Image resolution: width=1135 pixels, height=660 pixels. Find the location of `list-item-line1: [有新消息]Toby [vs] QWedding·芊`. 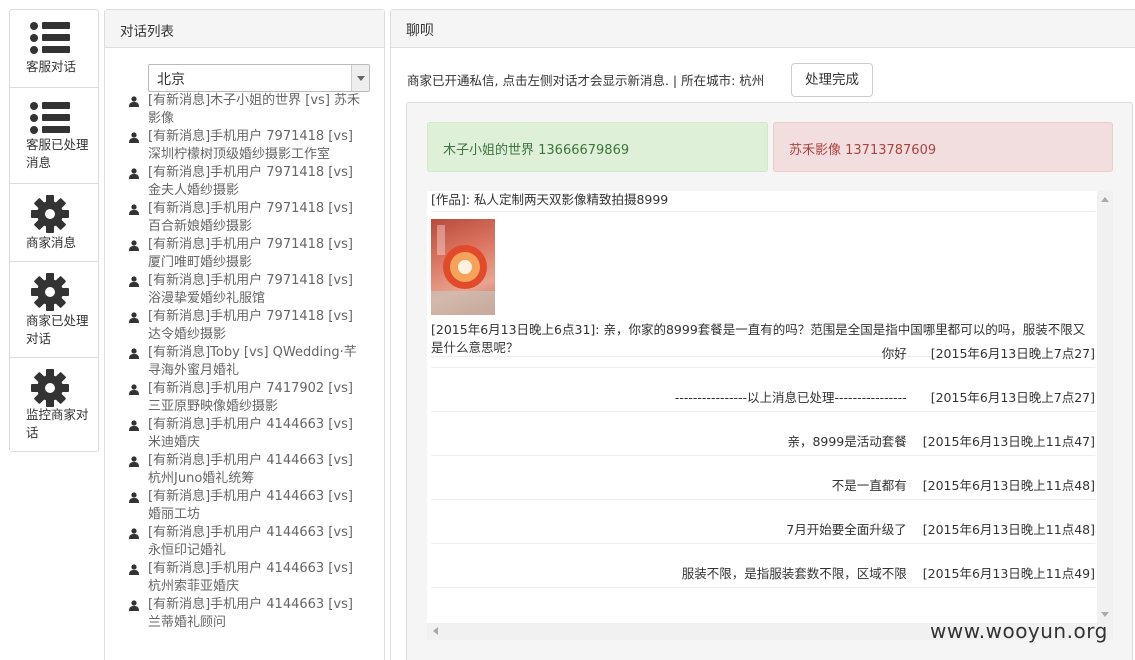

list-item-line1: [有新消息]Toby [vs] QWedding·芊 is located at coordinates (252, 352).